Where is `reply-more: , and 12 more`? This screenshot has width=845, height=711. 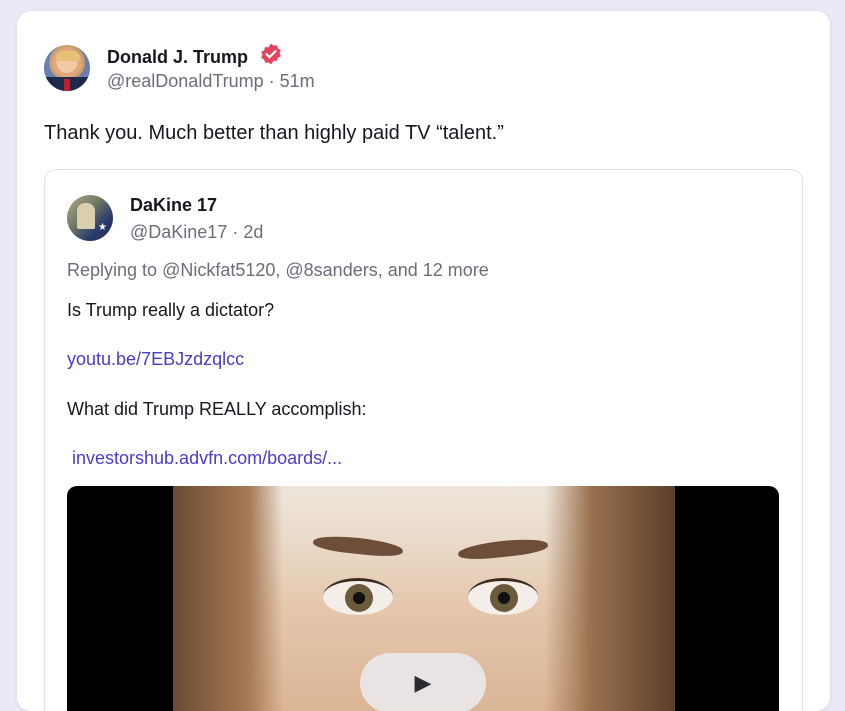 reply-more: , and 12 more is located at coordinates (433, 270).